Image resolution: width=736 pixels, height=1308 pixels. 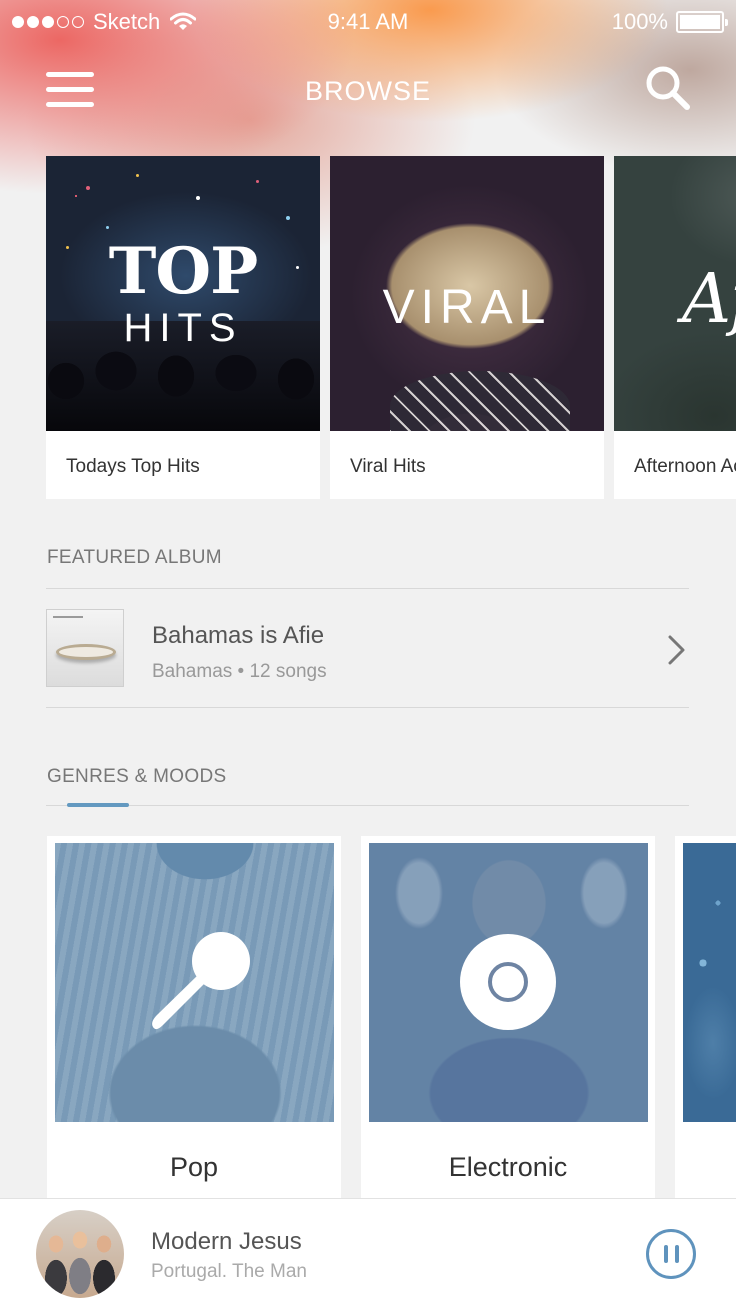 What do you see at coordinates (98, 805) in the screenshot?
I see `genres-tab-indicator` at bounding box center [98, 805].